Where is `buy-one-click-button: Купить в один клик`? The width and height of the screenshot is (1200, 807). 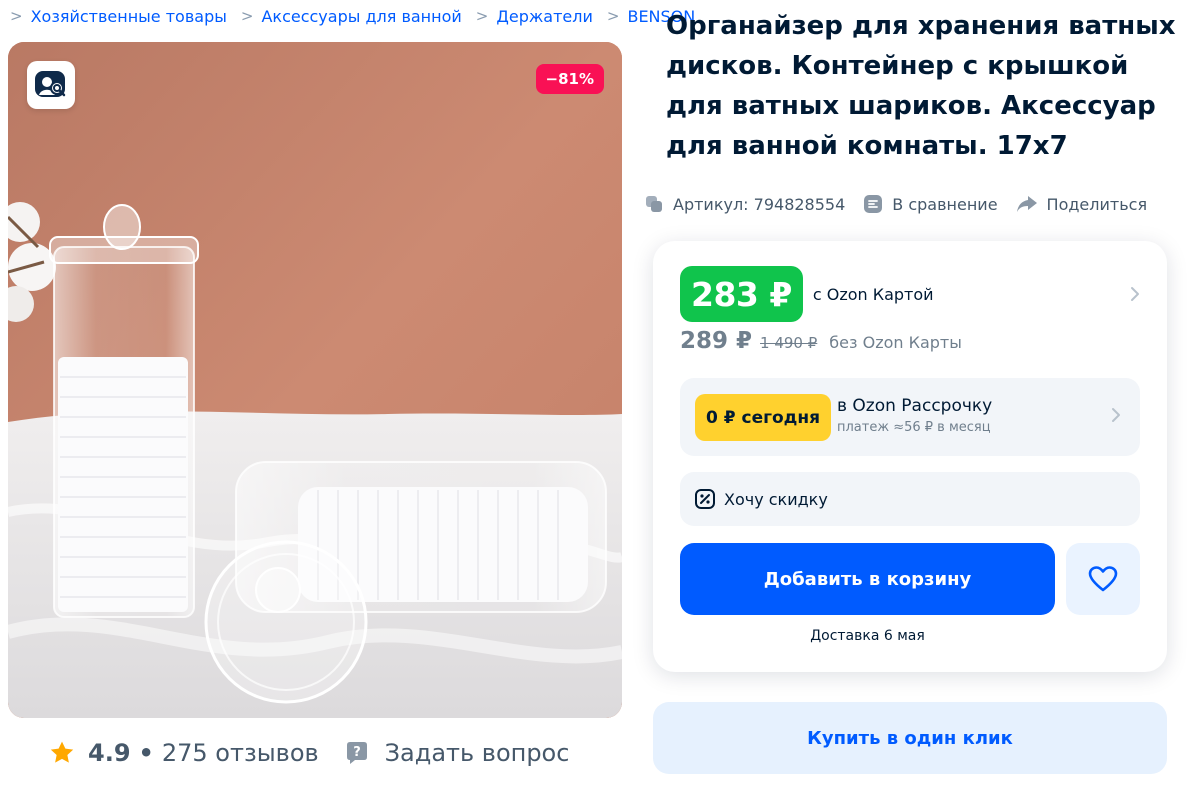
buy-one-click-button: Купить в один клик is located at coordinates (910, 738).